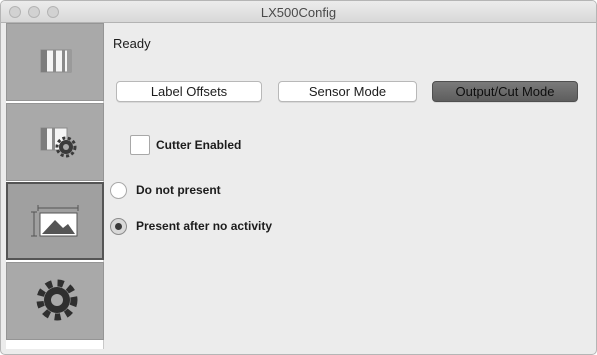  Describe the element at coordinates (204, 226) in the screenshot. I see `present-after-no-activity-label: Present after no activity` at that location.